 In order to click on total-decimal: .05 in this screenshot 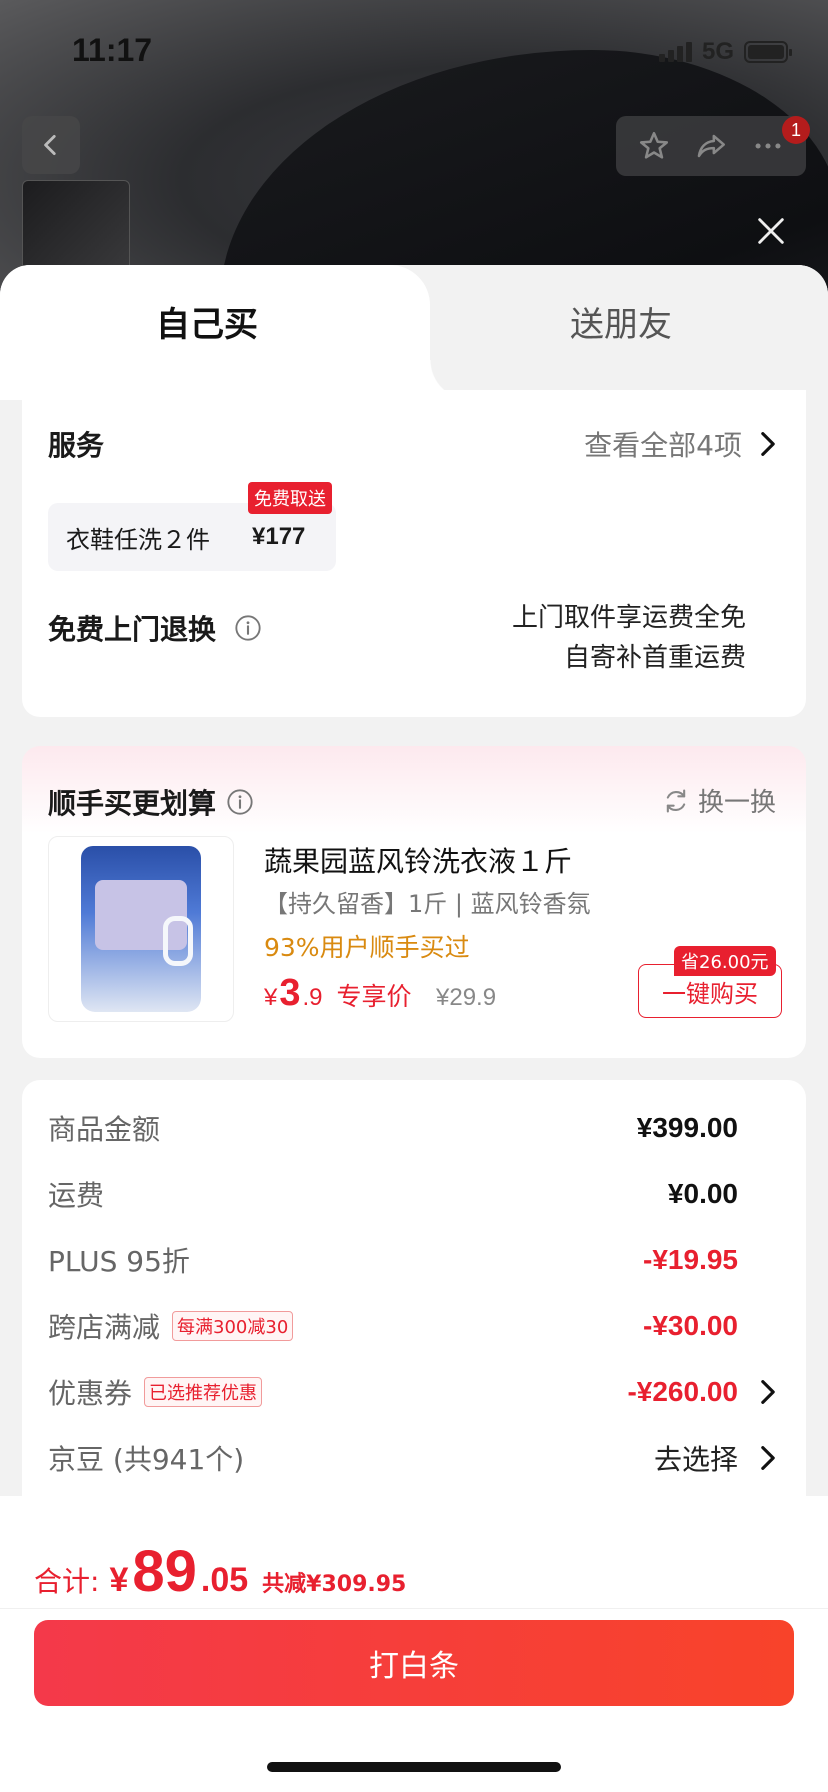, I will do `click(224, 1580)`.